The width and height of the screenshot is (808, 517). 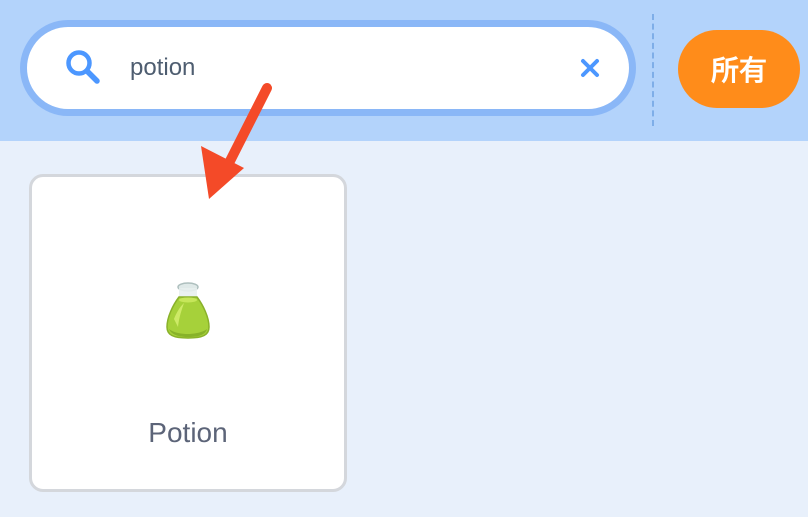 I want to click on potion-bottle-icon, so click(x=188, y=310).